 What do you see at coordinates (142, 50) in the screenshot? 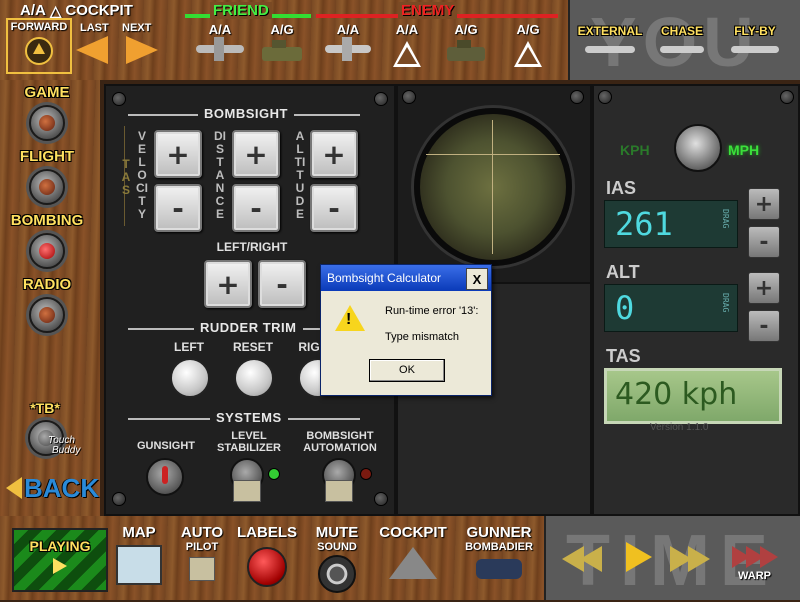
I see `next-button` at bounding box center [142, 50].